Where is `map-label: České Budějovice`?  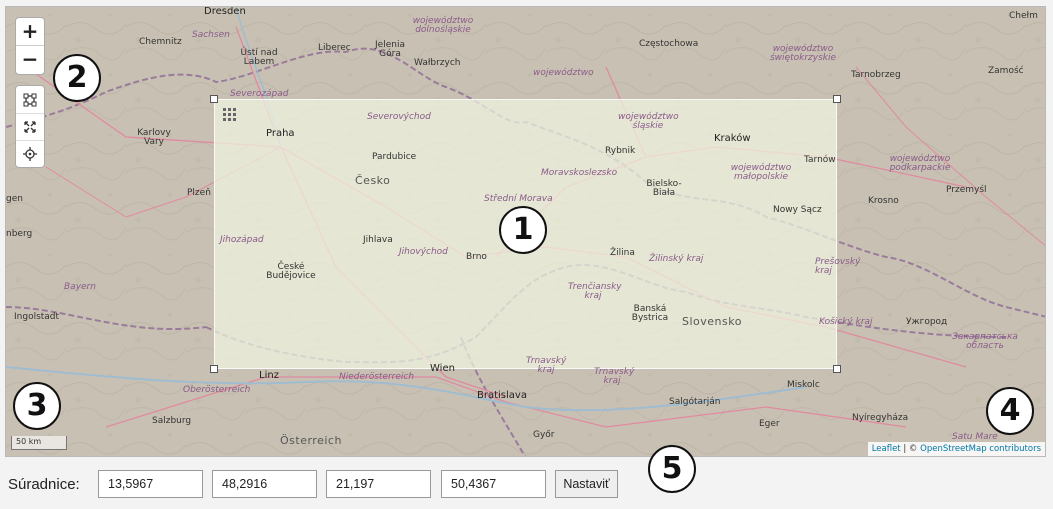
map-label: České Budějovice is located at coordinates (291, 271).